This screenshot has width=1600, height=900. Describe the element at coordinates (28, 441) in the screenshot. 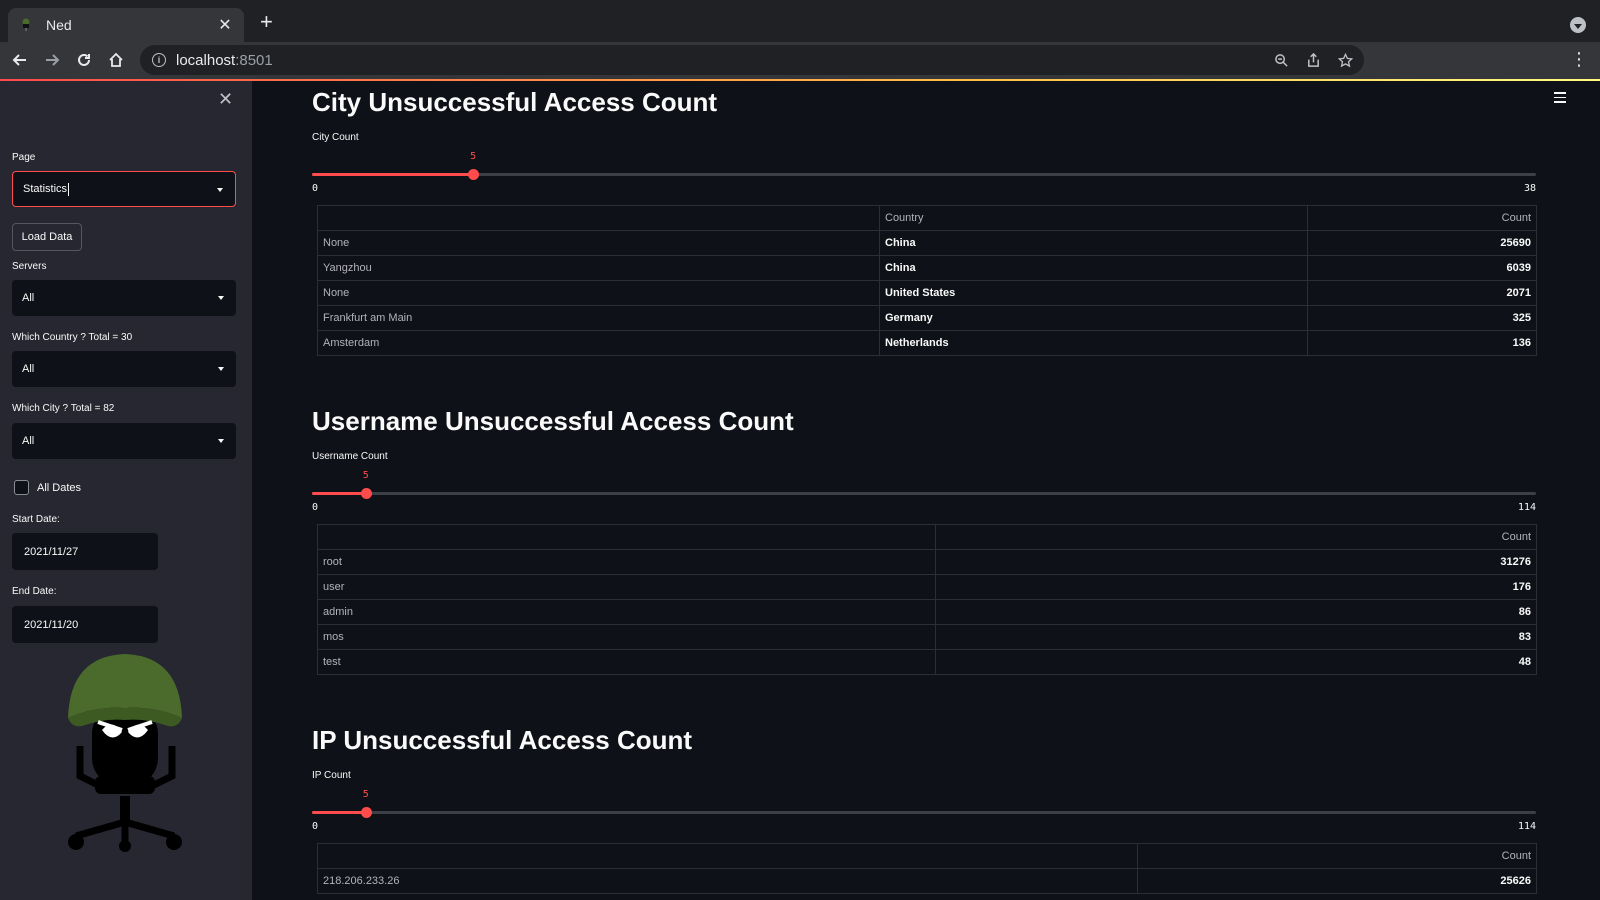

I see `city-select-value: All` at that location.